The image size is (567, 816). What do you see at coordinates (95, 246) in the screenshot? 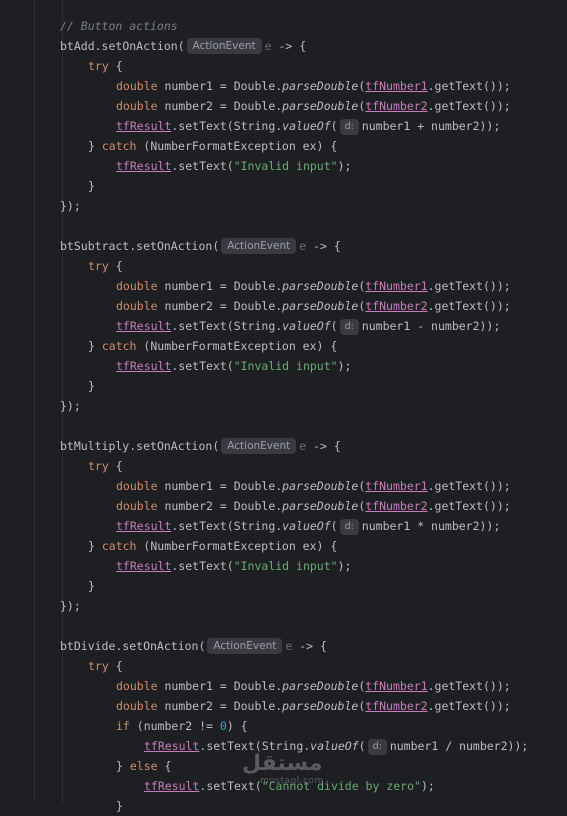
I see `button-identifier: btSubtract` at bounding box center [95, 246].